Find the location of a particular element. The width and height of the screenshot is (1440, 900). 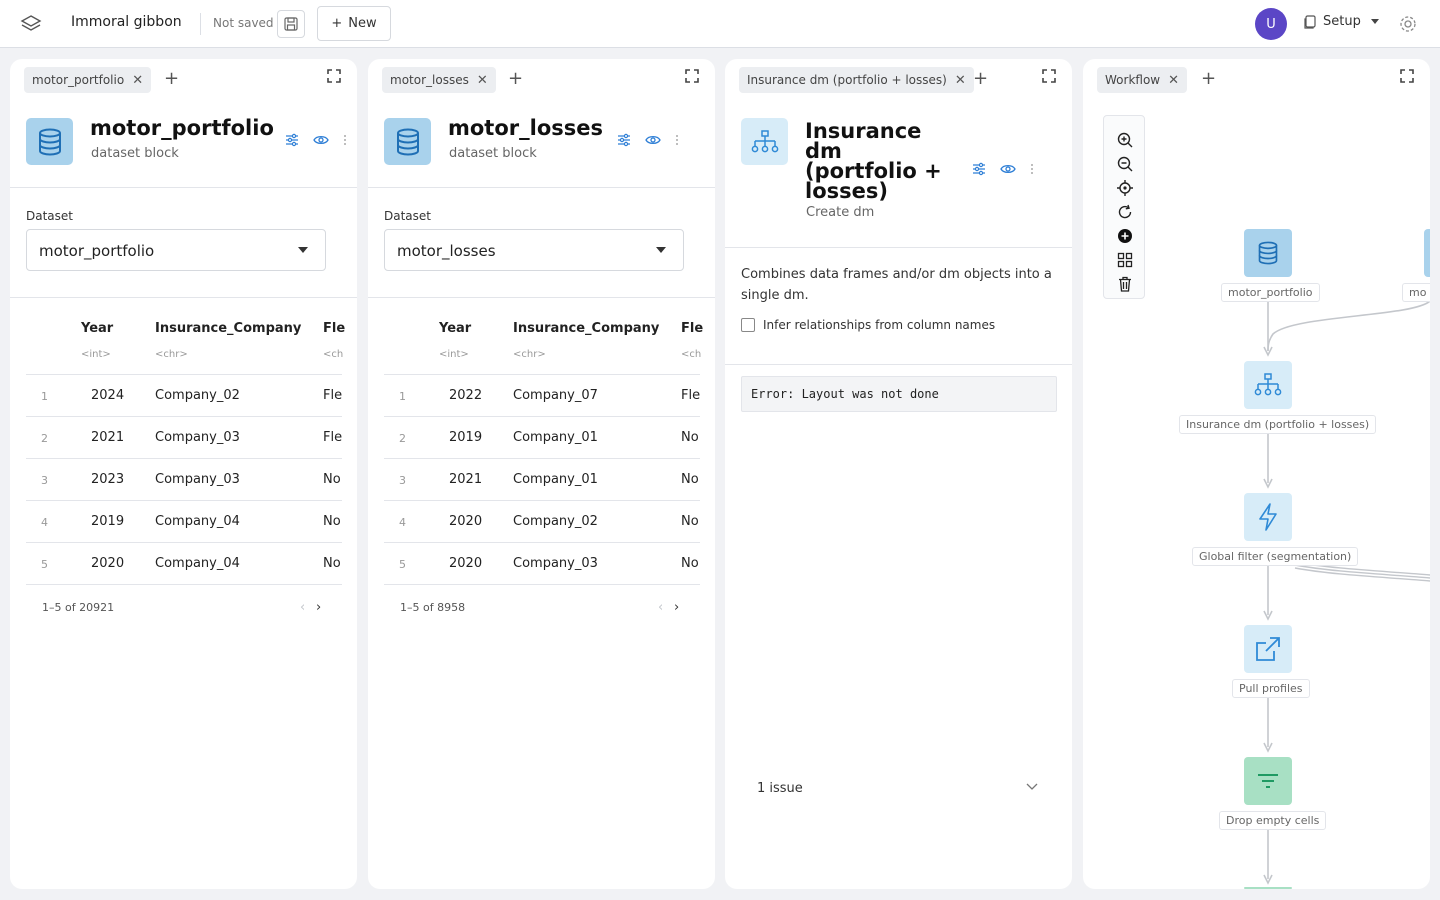

table-row: 4 2020 Company_02 No is located at coordinates (542, 522).